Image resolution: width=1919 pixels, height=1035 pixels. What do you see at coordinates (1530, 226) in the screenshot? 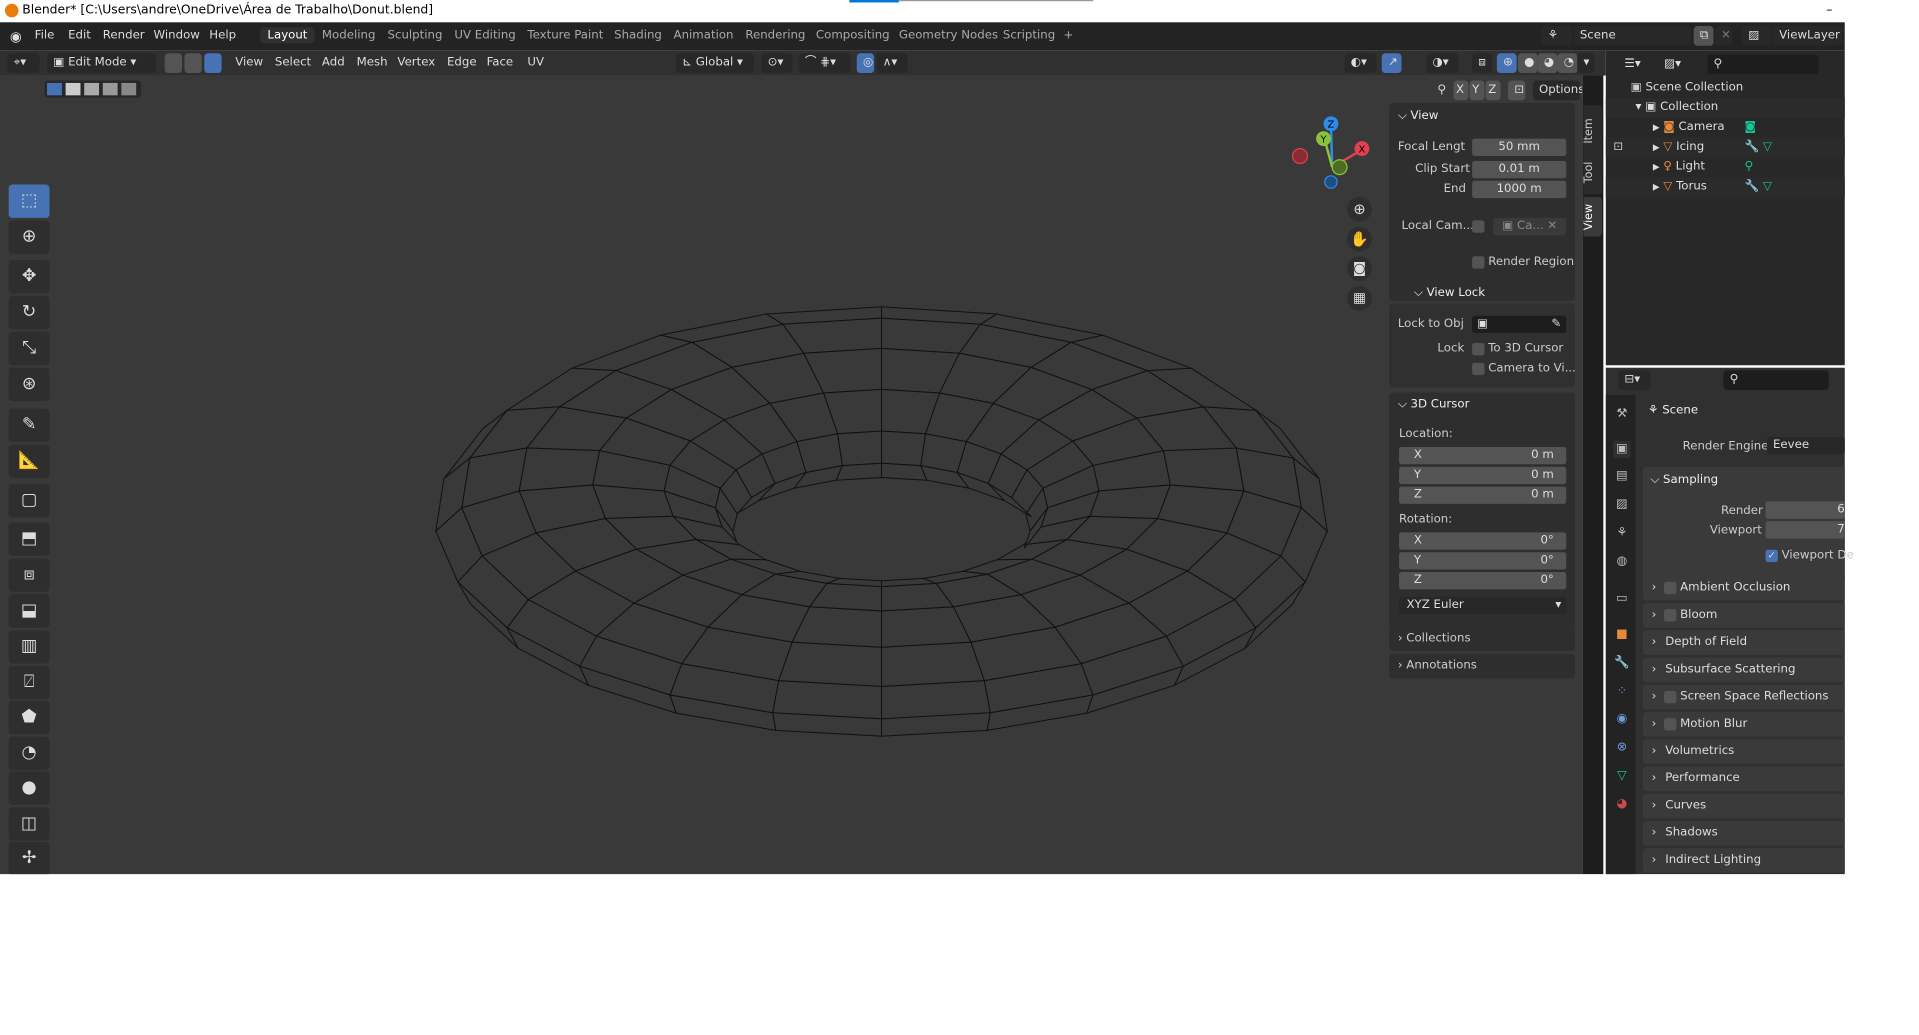
I see `local-camera-field: ▣ Ca... ✕` at bounding box center [1530, 226].